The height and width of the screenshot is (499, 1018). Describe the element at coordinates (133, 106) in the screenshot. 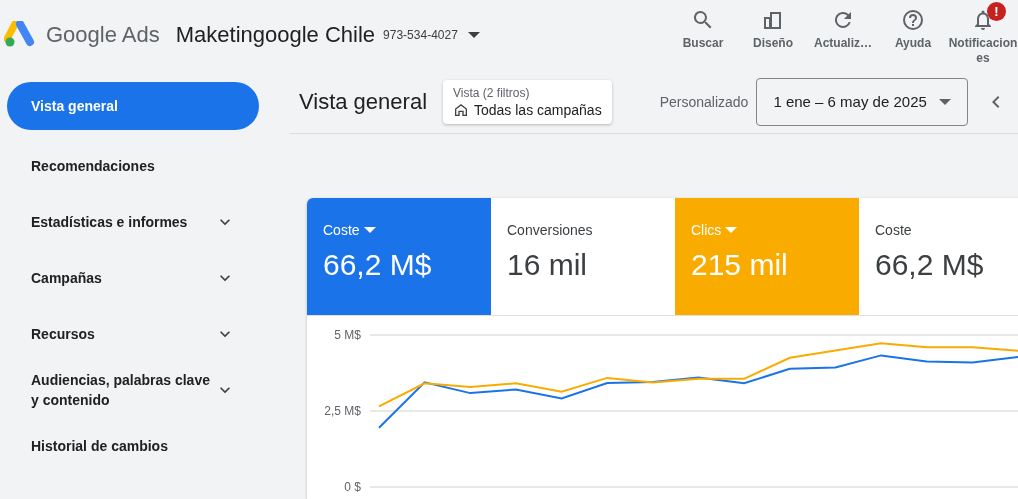

I see `sidebar-item: Vista general` at that location.